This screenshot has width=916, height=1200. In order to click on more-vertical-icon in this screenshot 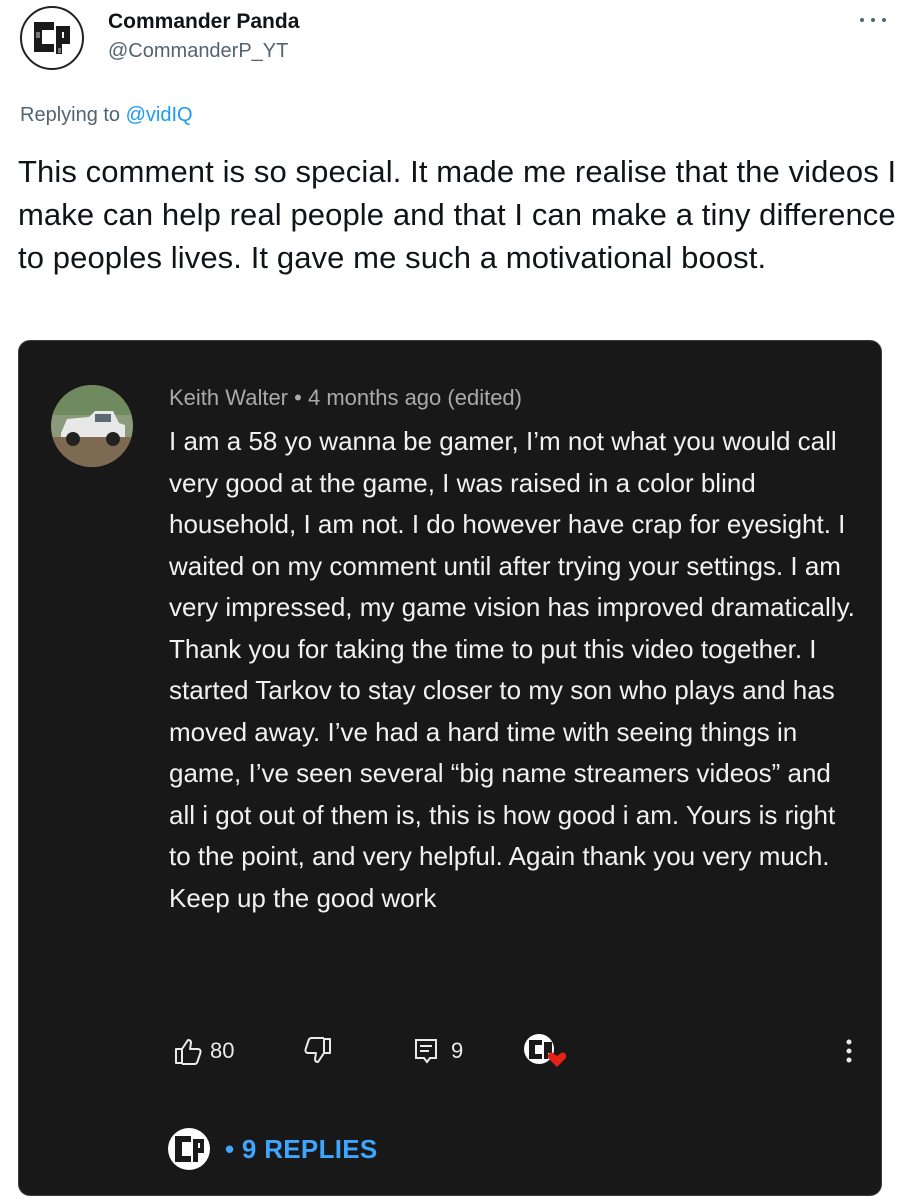, I will do `click(849, 1051)`.